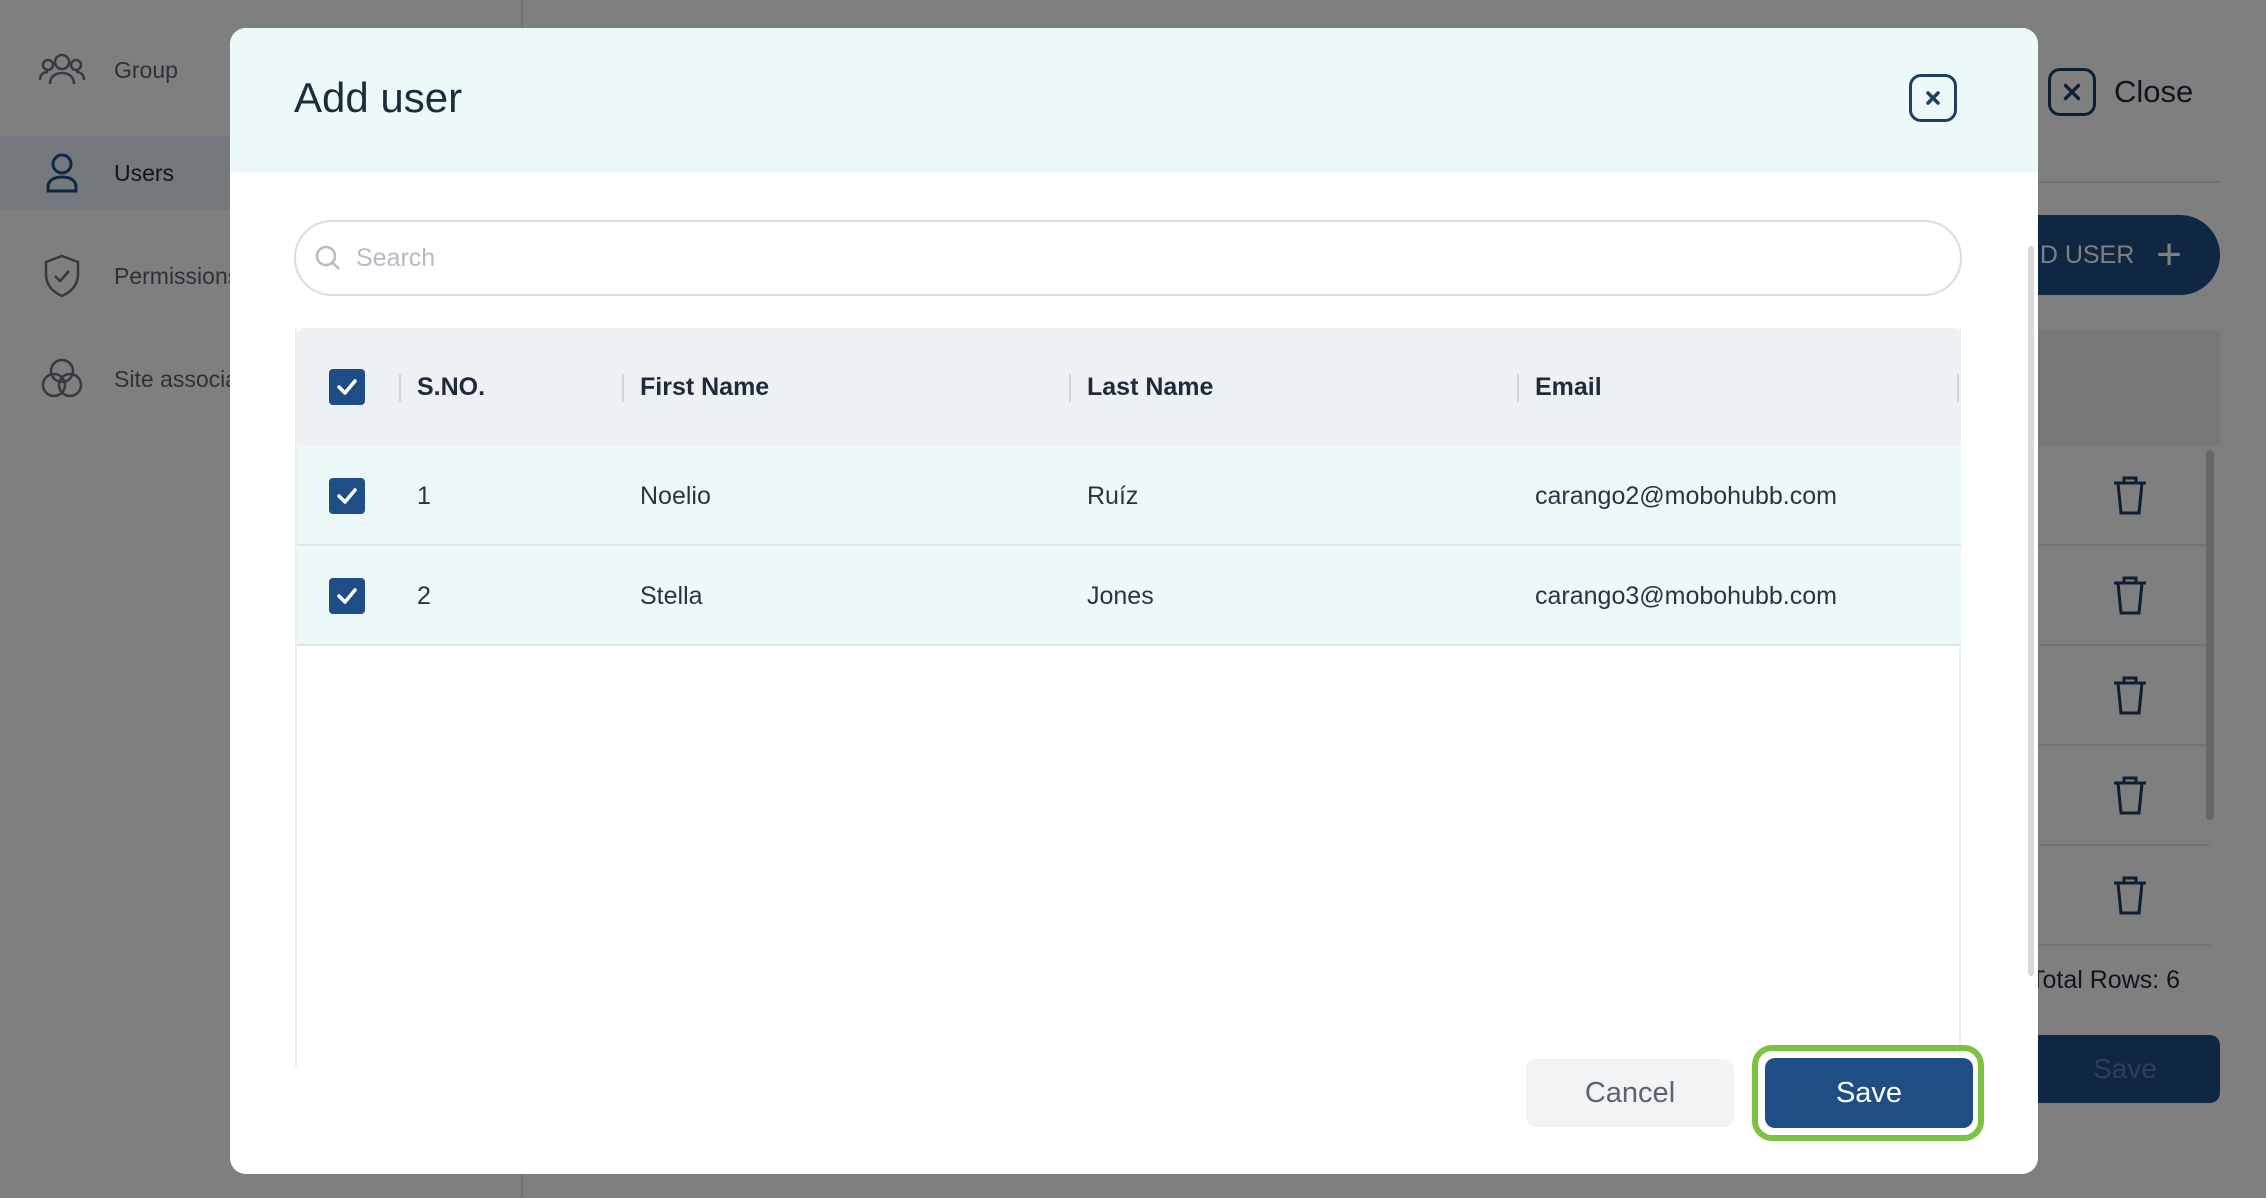 The height and width of the screenshot is (1198, 2266). I want to click on modal-close-button, so click(1933, 98).